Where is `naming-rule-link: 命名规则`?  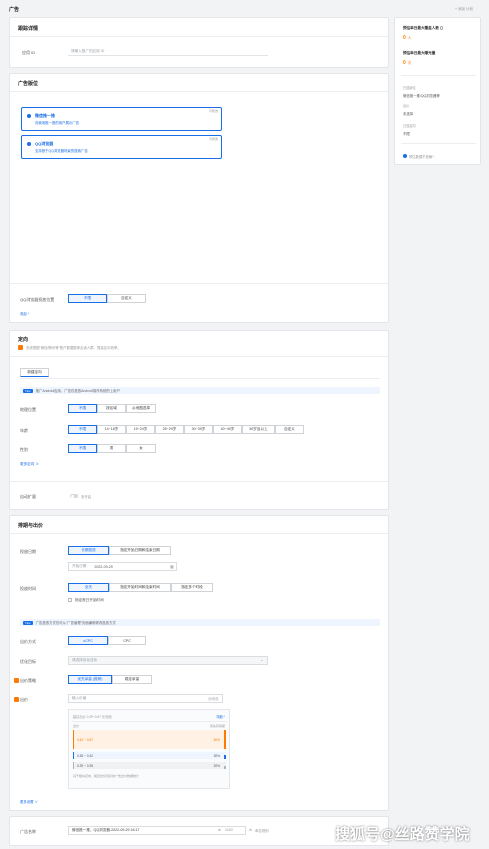
naming-rule-link: 命名规则 is located at coordinates (262, 830).